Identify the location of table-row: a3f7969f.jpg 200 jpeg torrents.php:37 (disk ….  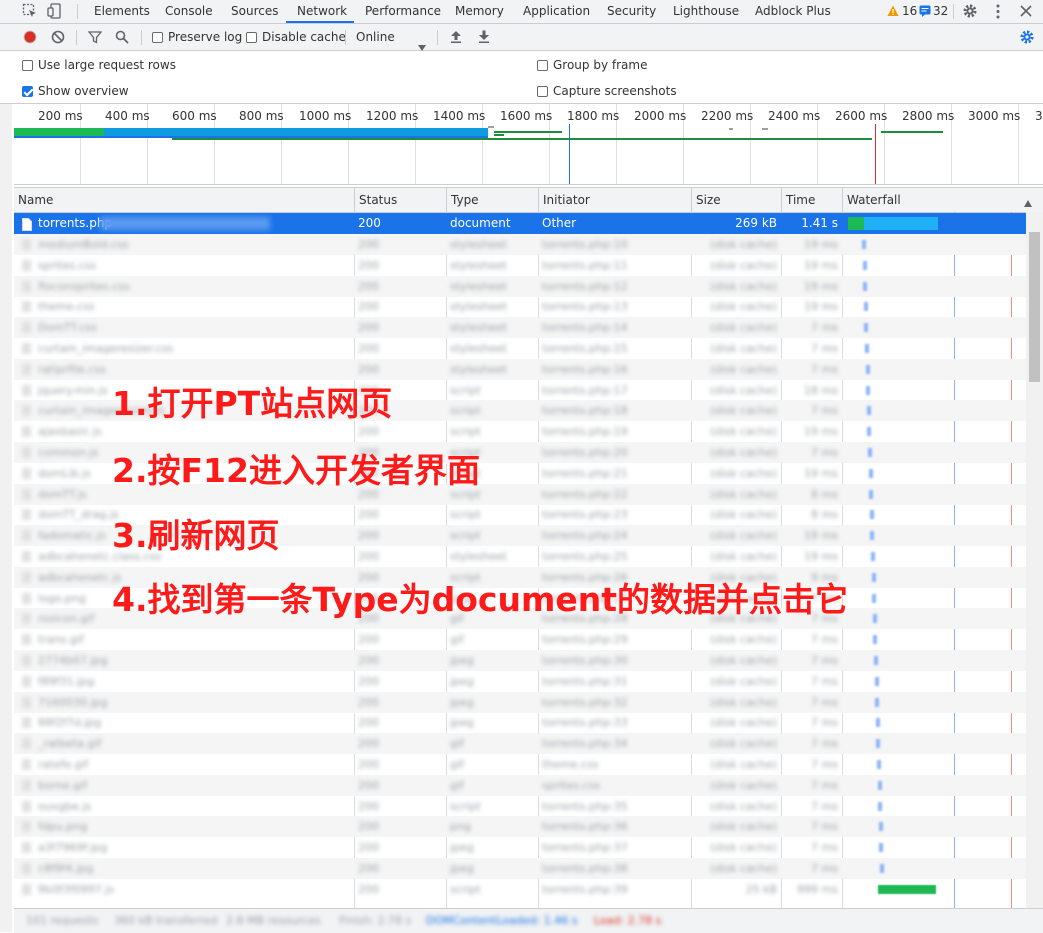
(520, 847).